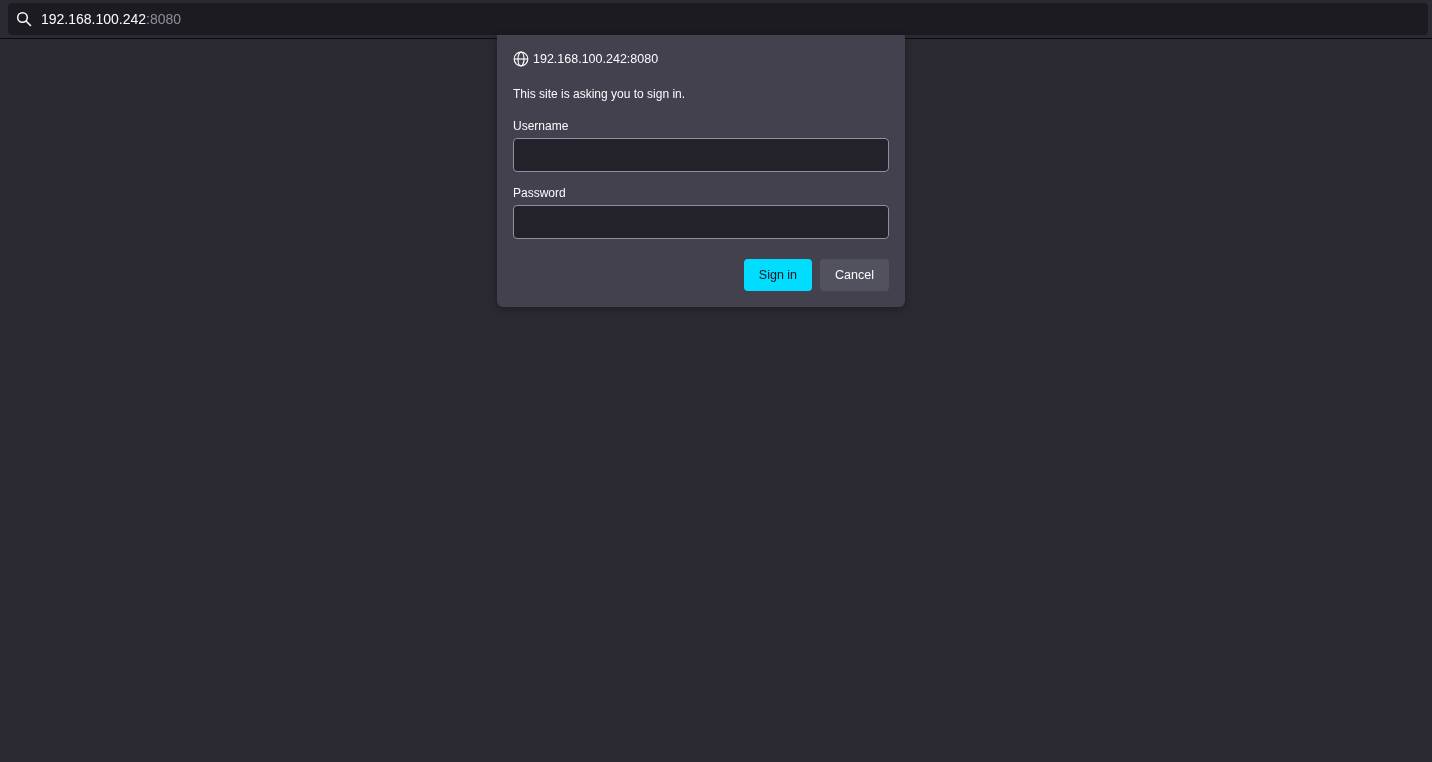 This screenshot has height=762, width=1432. I want to click on globe-icon, so click(521, 59).